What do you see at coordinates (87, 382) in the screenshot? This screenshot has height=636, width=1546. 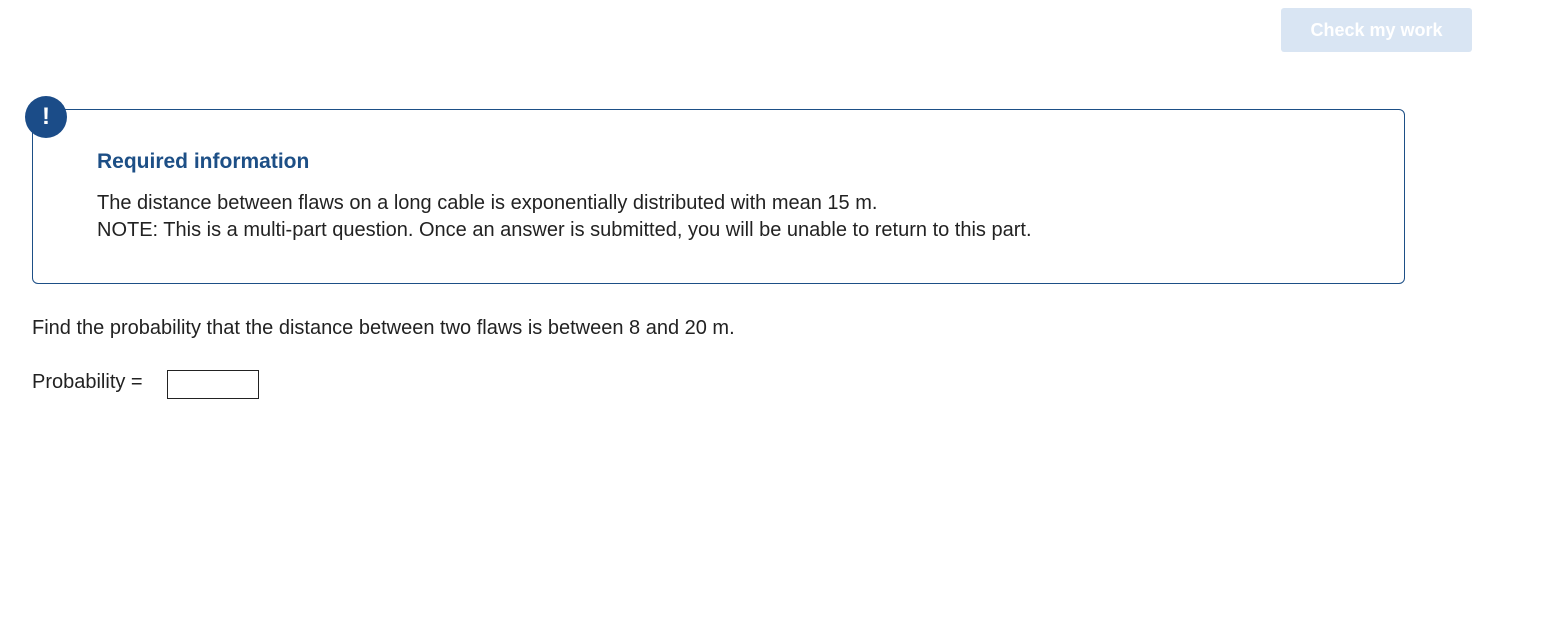 I see `probability-label: Probability =` at bounding box center [87, 382].